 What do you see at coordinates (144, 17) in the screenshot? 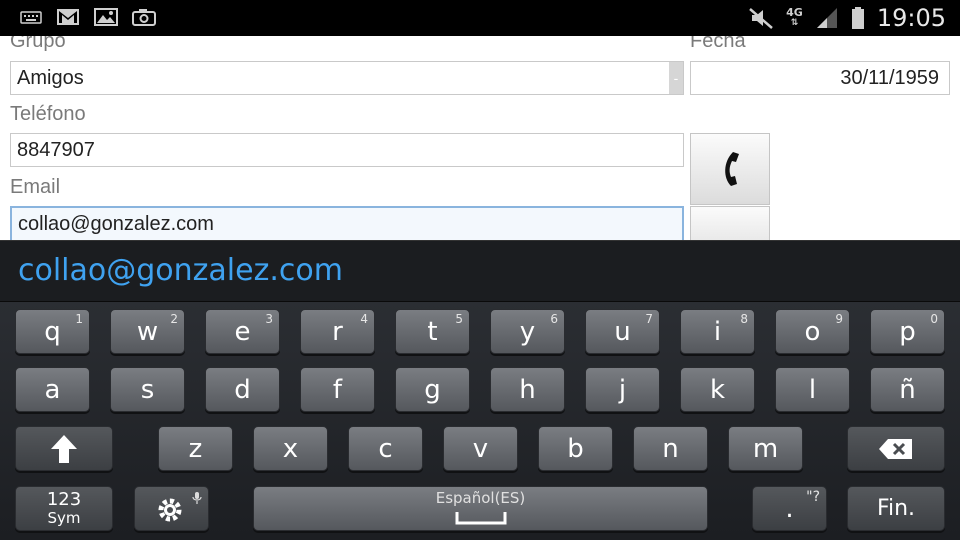
I see `screenshot-icon` at bounding box center [144, 17].